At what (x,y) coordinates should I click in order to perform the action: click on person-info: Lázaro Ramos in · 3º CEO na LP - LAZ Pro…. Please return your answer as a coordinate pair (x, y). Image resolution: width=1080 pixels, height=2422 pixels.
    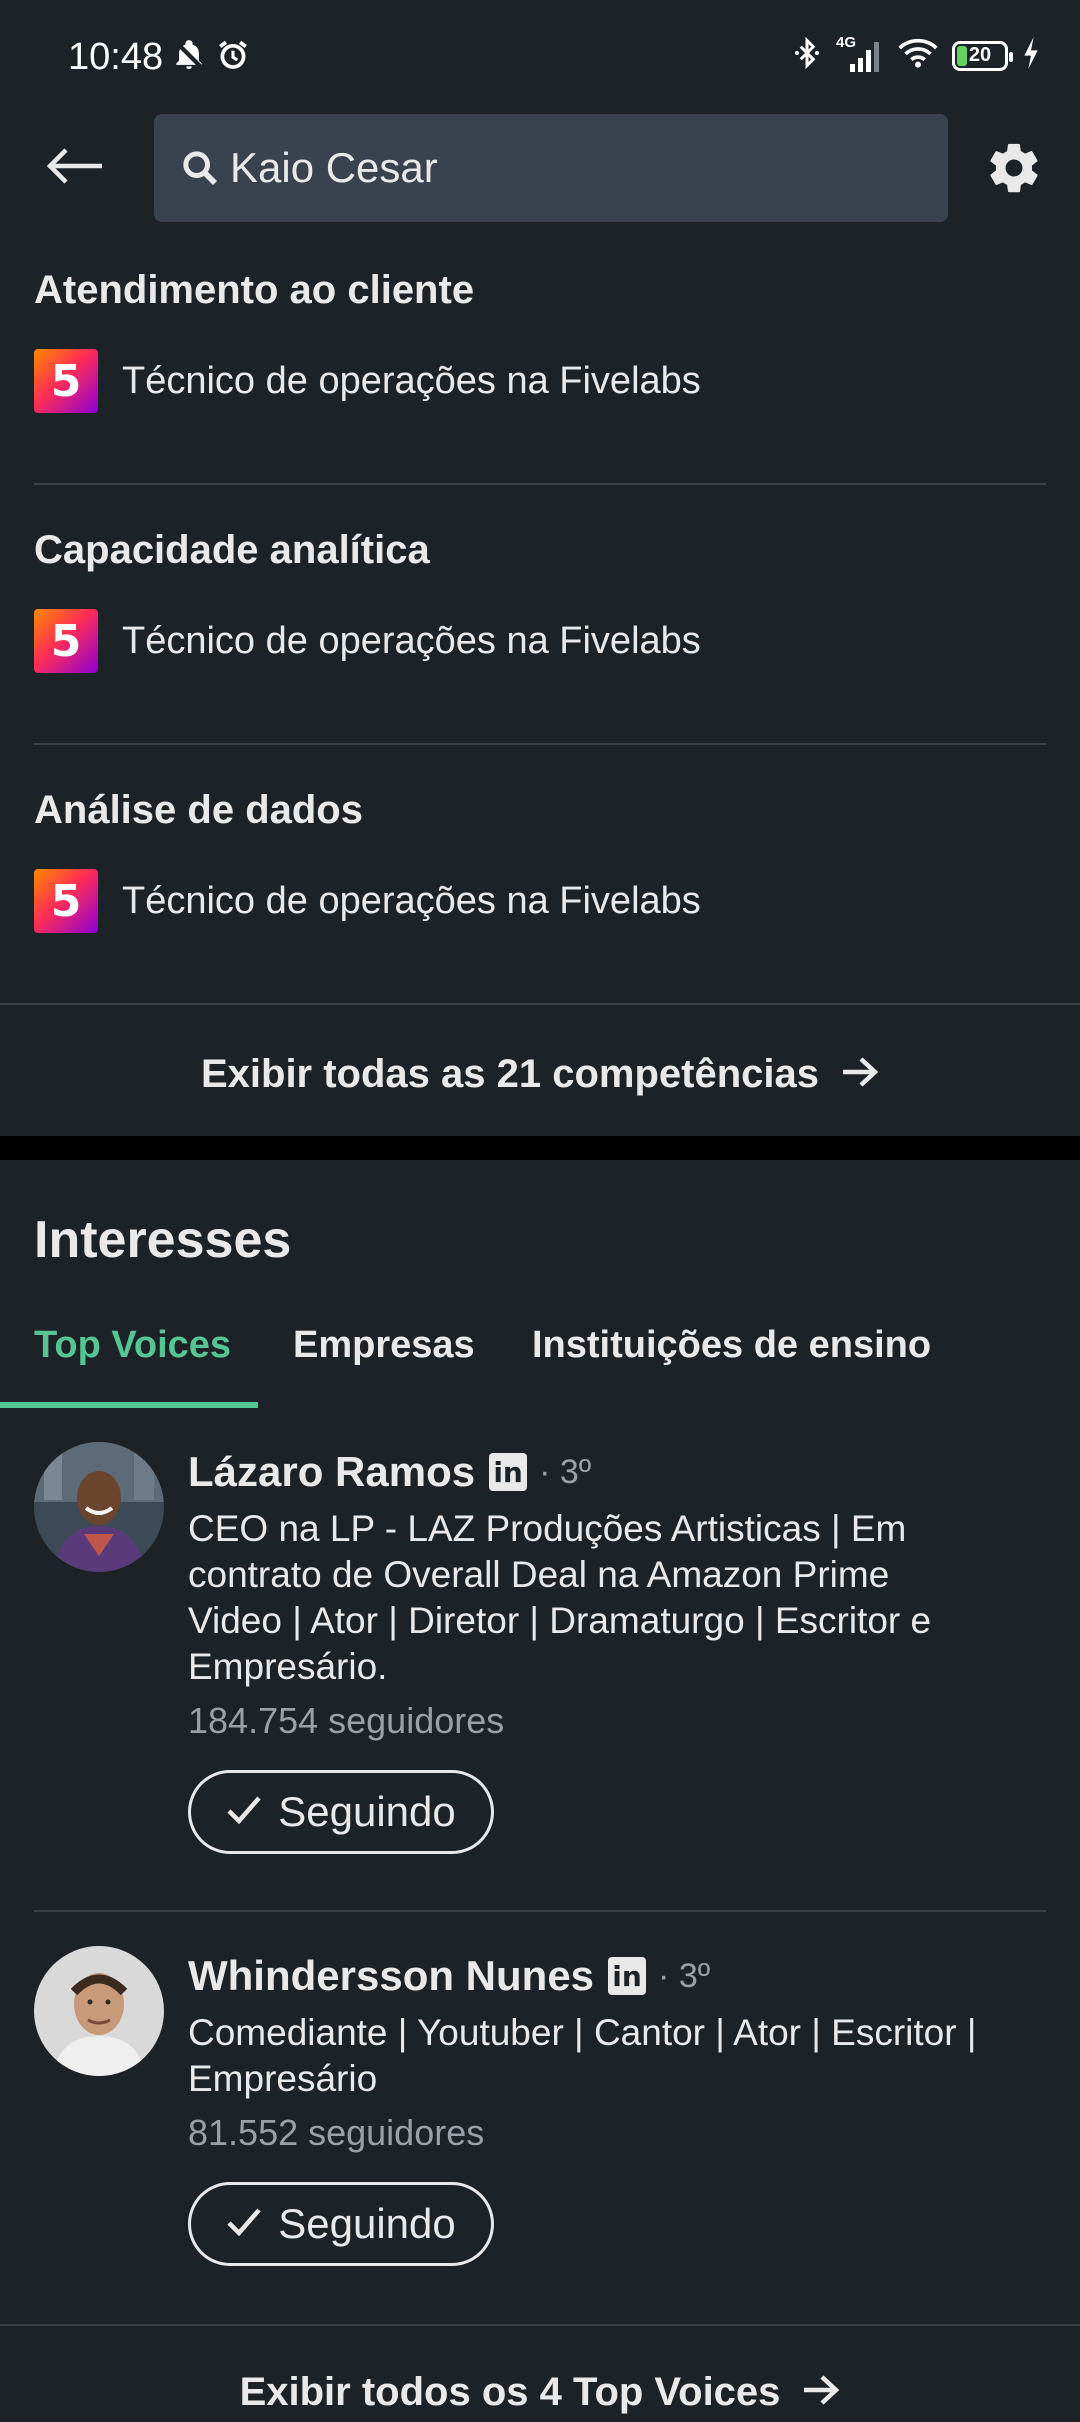
    Looking at the image, I should click on (617, 1648).